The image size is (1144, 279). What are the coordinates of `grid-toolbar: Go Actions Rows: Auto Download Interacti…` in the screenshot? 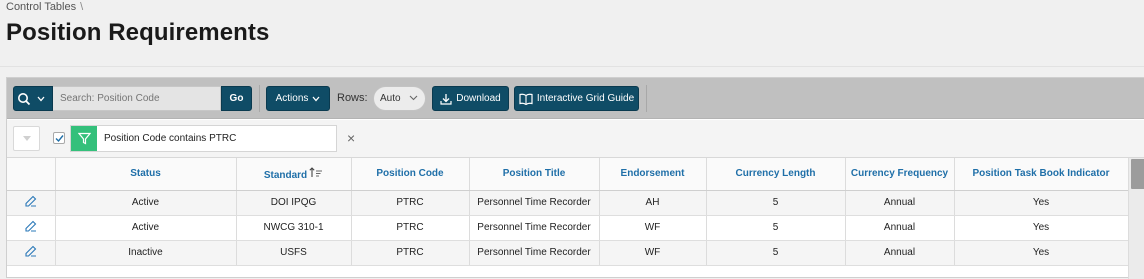 It's located at (575, 98).